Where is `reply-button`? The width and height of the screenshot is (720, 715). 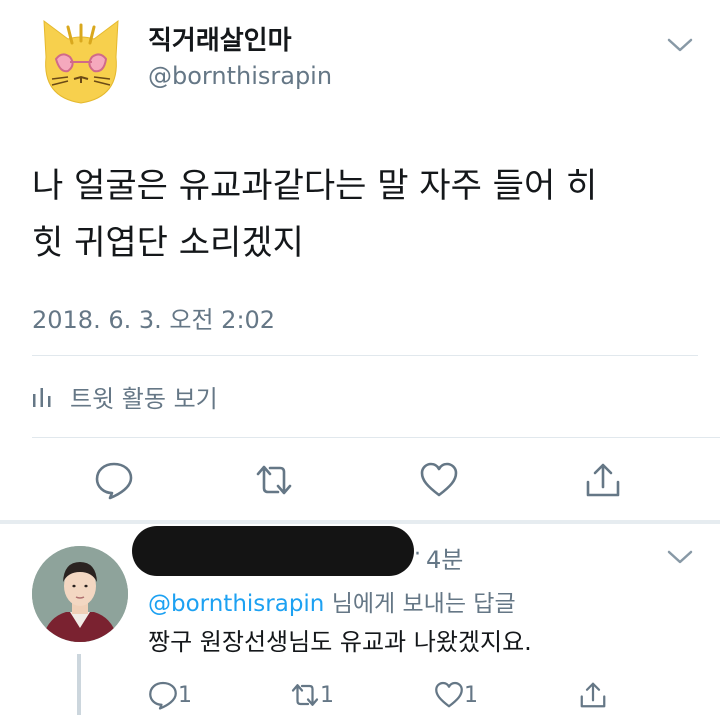 reply-button is located at coordinates (114, 482).